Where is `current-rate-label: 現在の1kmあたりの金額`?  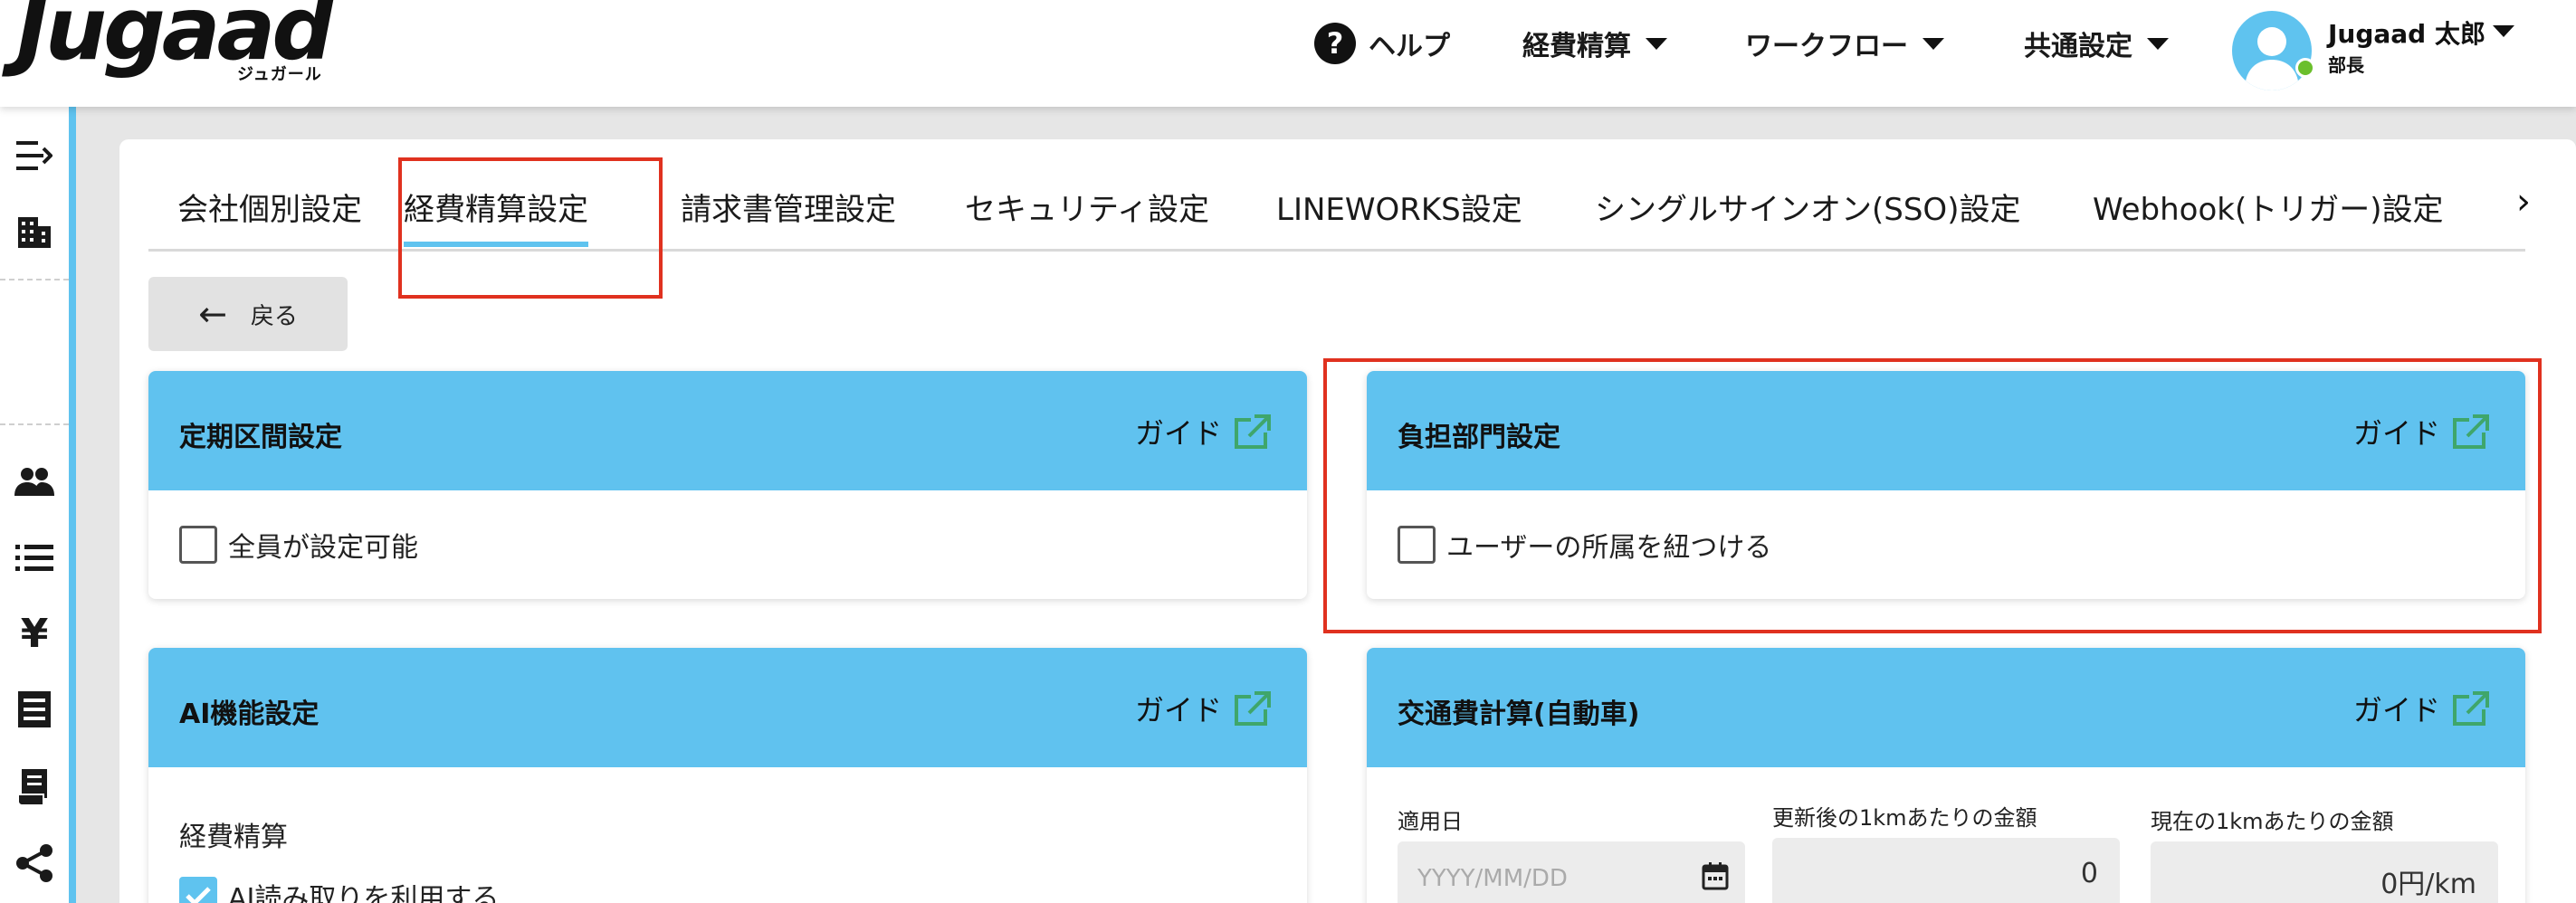
current-rate-label: 現在の1kmあたりの金額 is located at coordinates (2272, 821).